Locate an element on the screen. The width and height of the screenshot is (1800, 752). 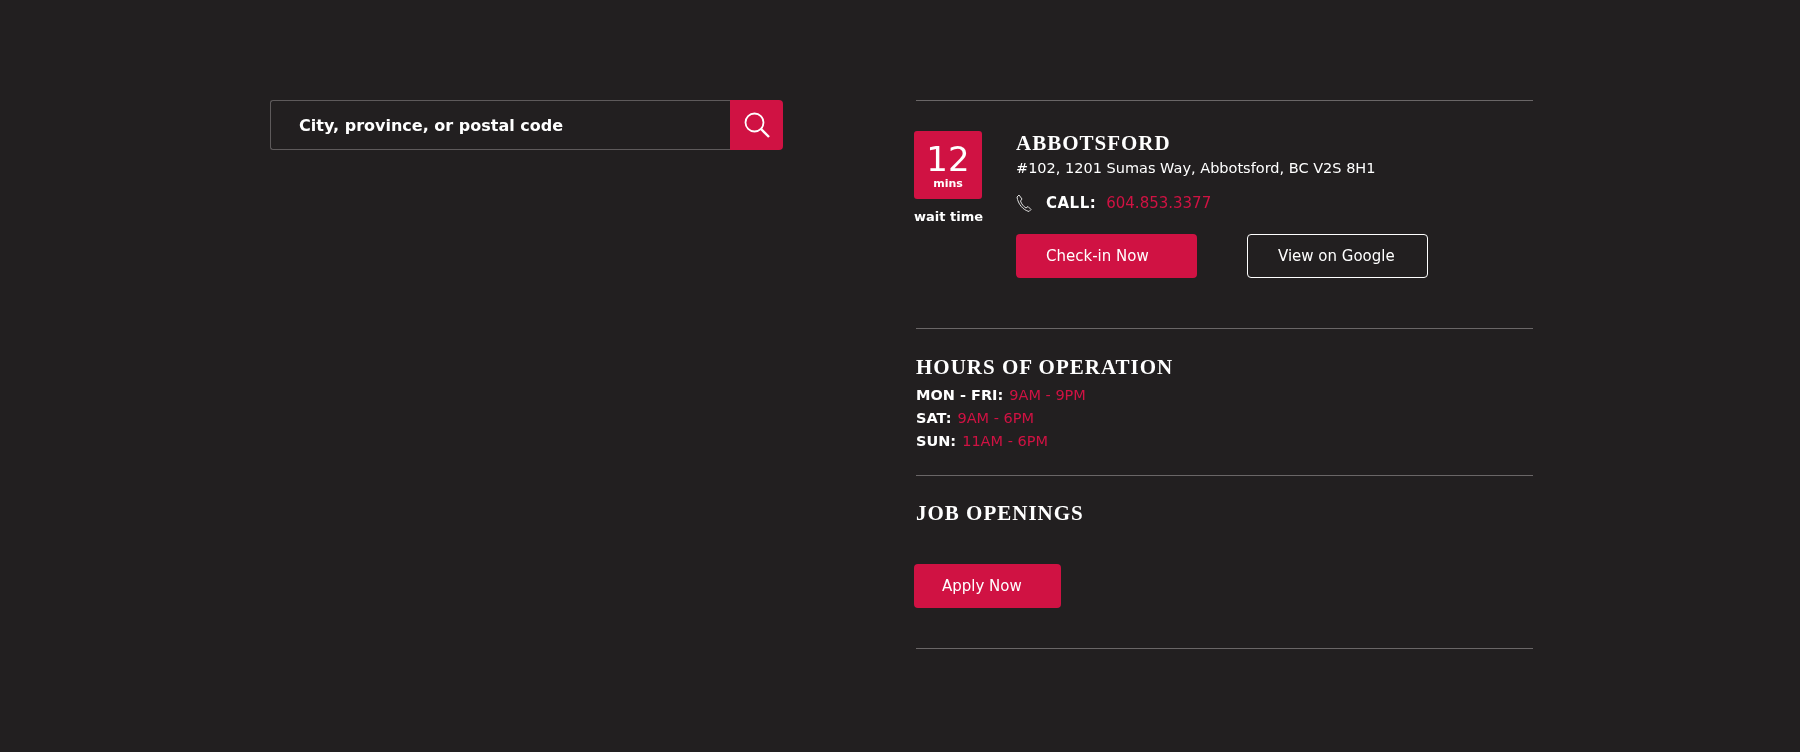
phone-link: 604.853.3377 is located at coordinates (1159, 203).